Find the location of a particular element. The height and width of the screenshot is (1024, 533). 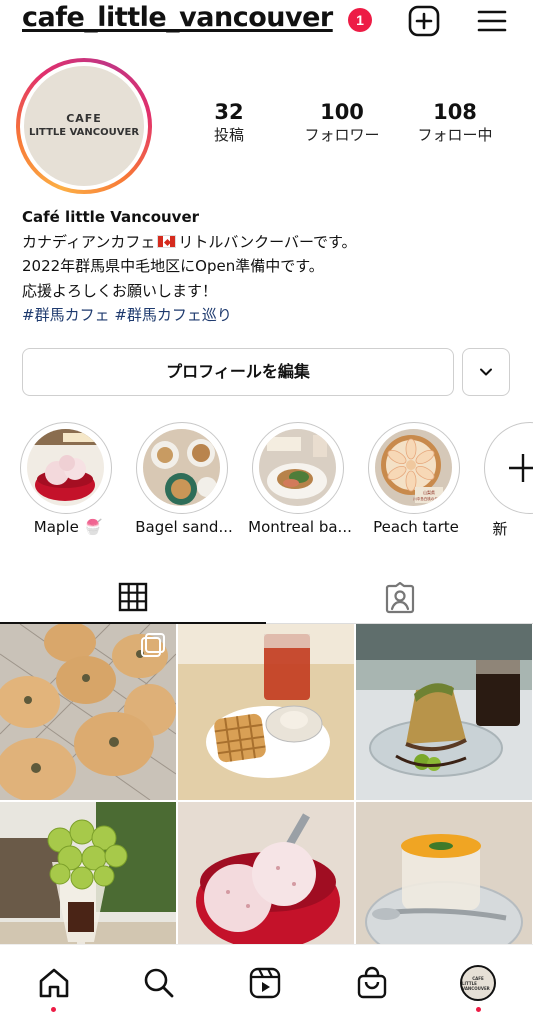

bio-hashtags: #群馬カフェ #群馬カフェ巡り is located at coordinates (267, 315).